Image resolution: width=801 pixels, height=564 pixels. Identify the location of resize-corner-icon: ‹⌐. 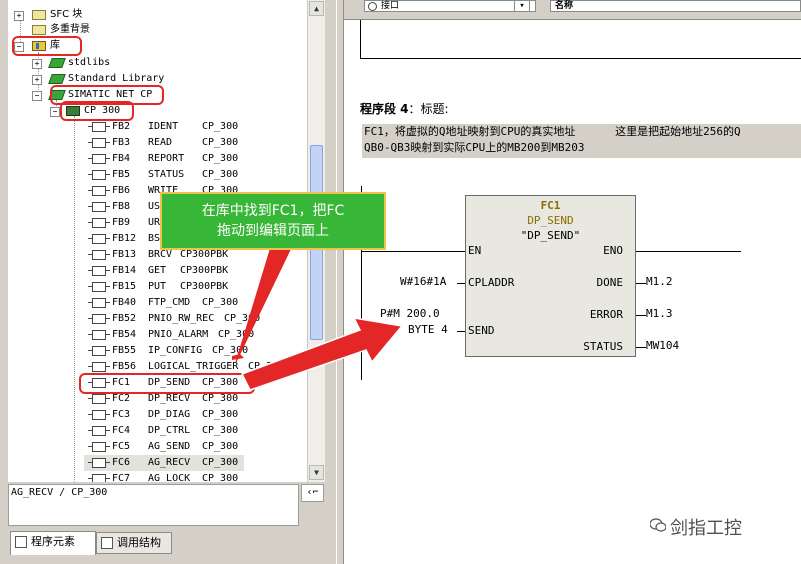
(312, 493).